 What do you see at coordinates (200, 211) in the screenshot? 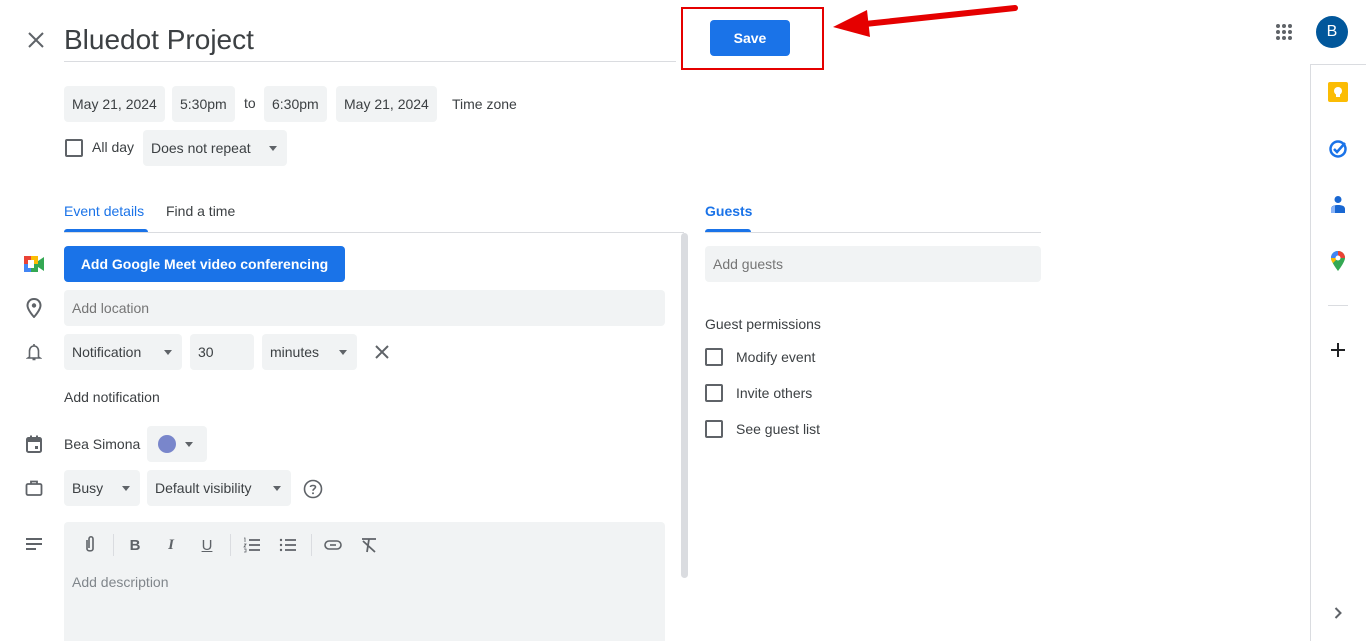
I see `tab-find-a-time: Find a time` at bounding box center [200, 211].